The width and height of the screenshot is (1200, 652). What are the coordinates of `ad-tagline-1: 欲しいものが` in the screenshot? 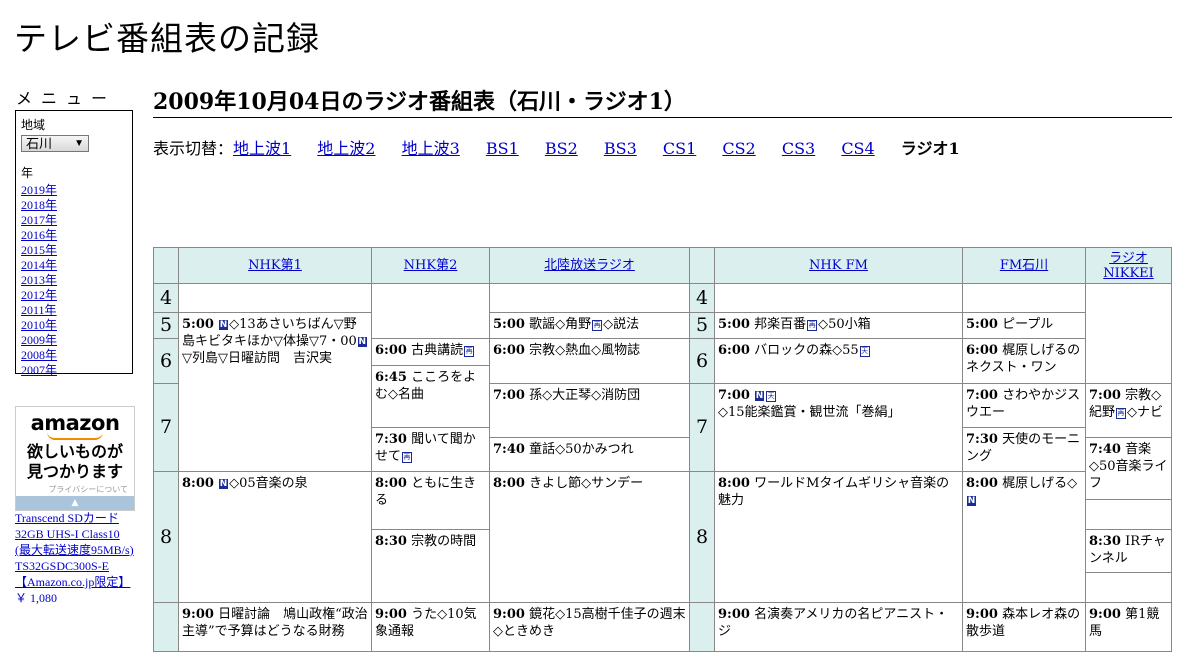 It's located at (74, 451).